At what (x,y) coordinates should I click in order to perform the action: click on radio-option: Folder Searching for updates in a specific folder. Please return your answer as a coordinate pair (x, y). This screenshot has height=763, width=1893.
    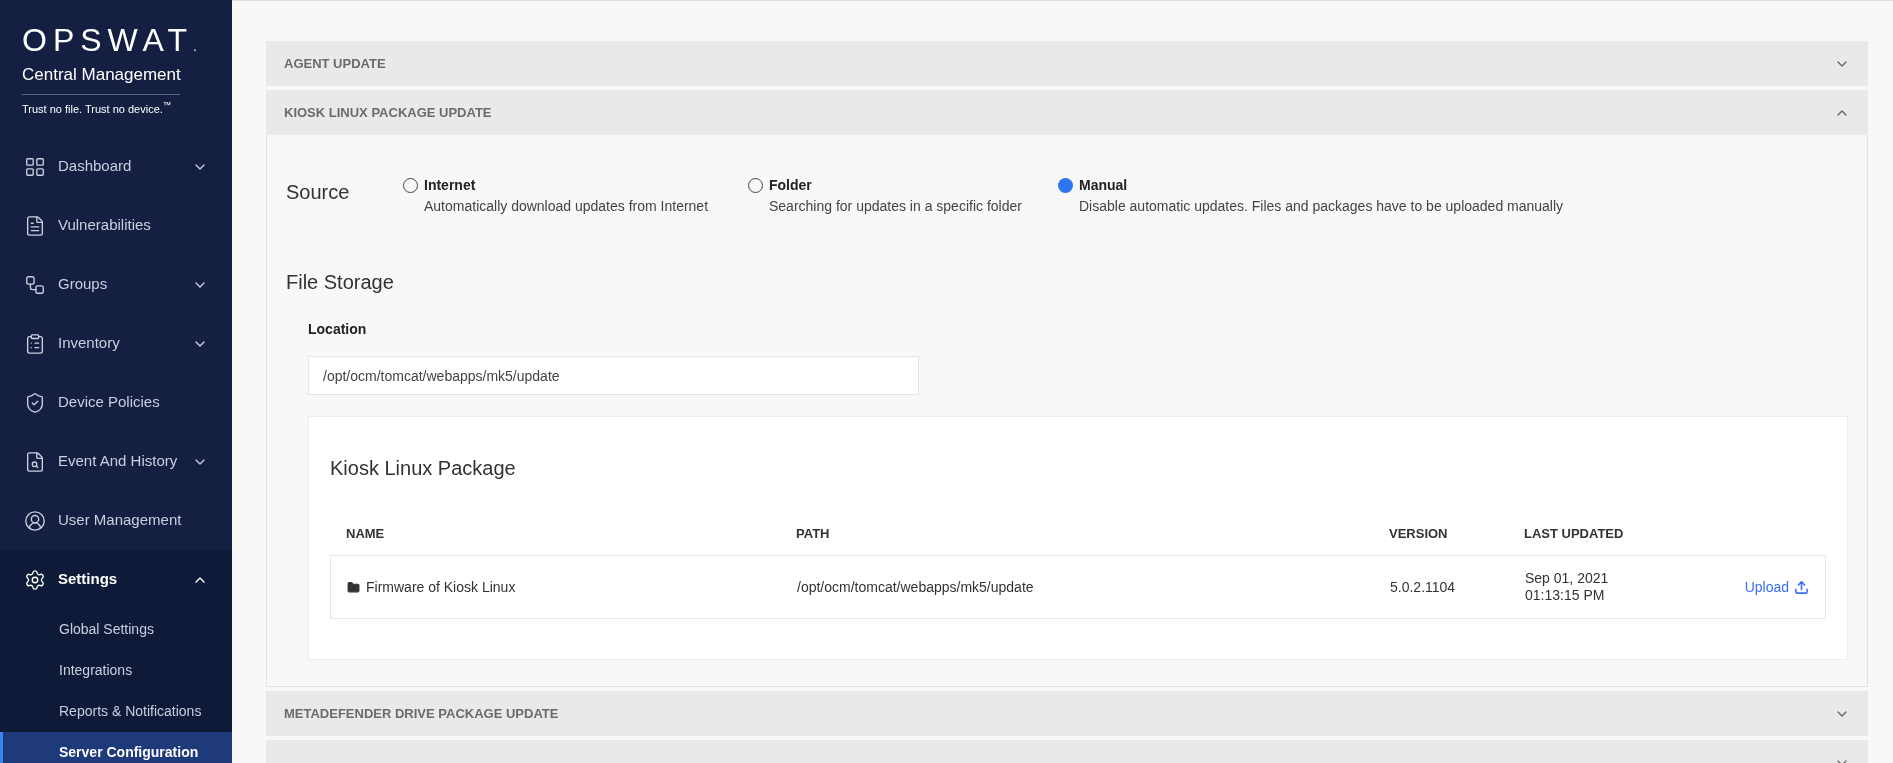
    Looking at the image, I should click on (903, 196).